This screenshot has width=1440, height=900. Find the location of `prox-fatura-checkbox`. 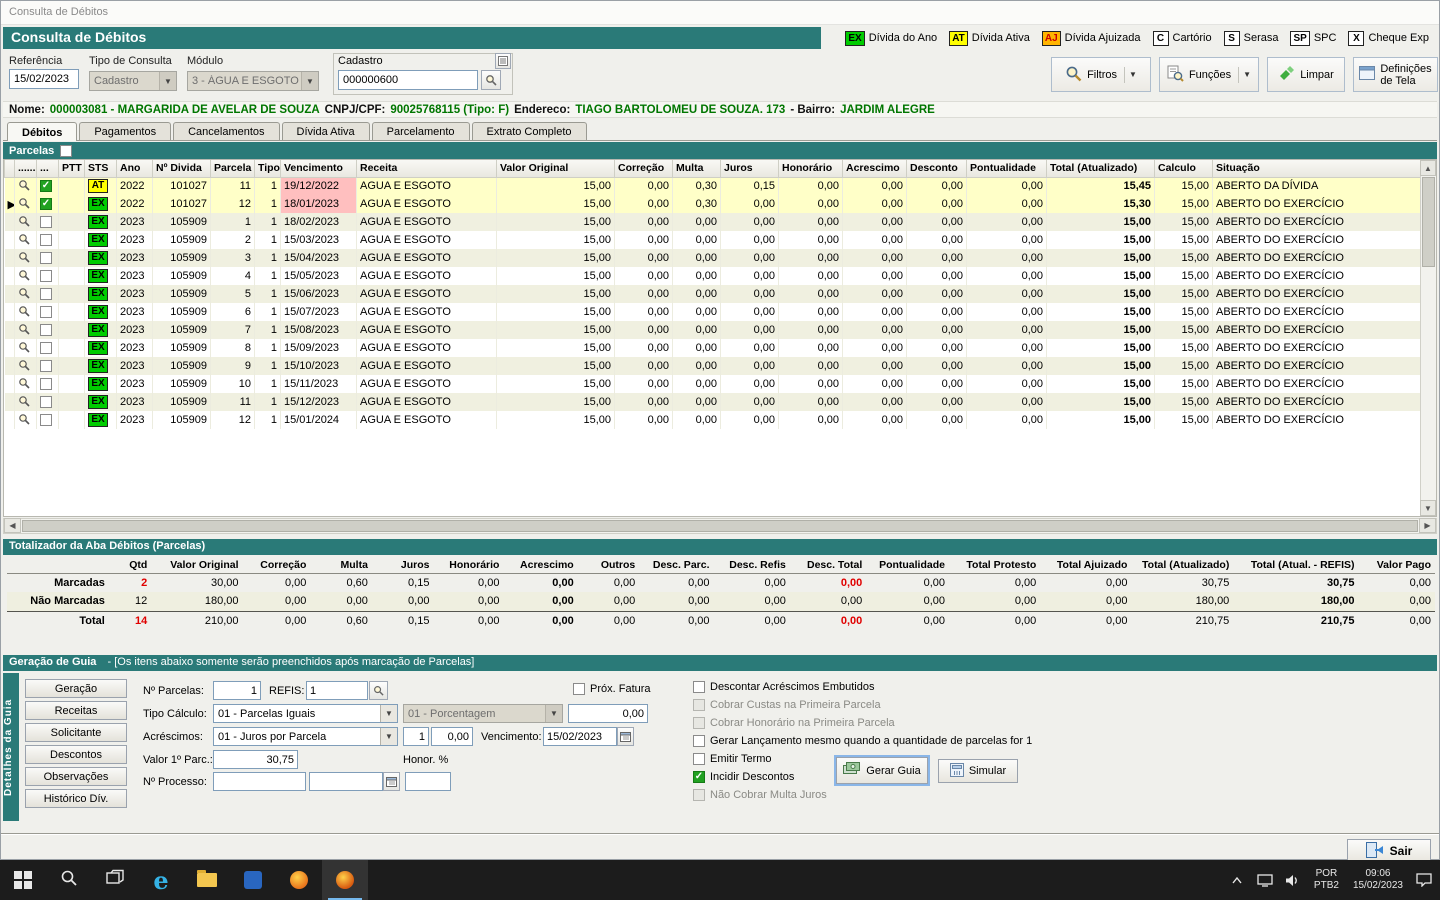

prox-fatura-checkbox is located at coordinates (579, 689).